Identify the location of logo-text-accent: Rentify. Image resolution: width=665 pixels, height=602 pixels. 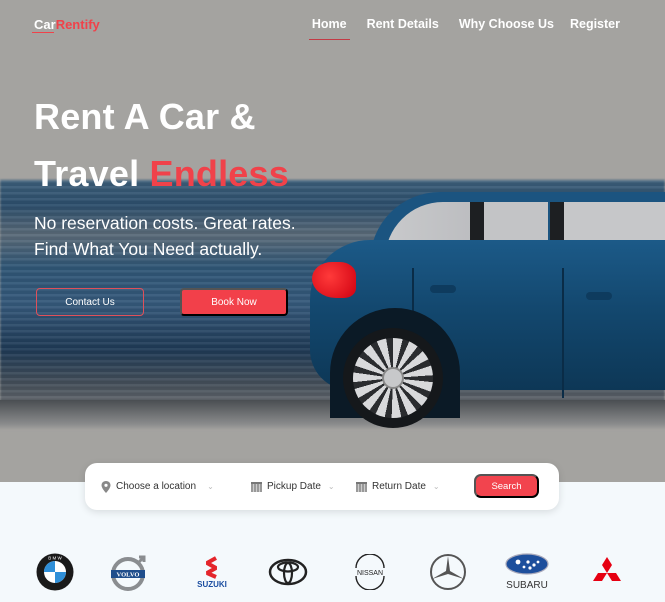
(77, 24).